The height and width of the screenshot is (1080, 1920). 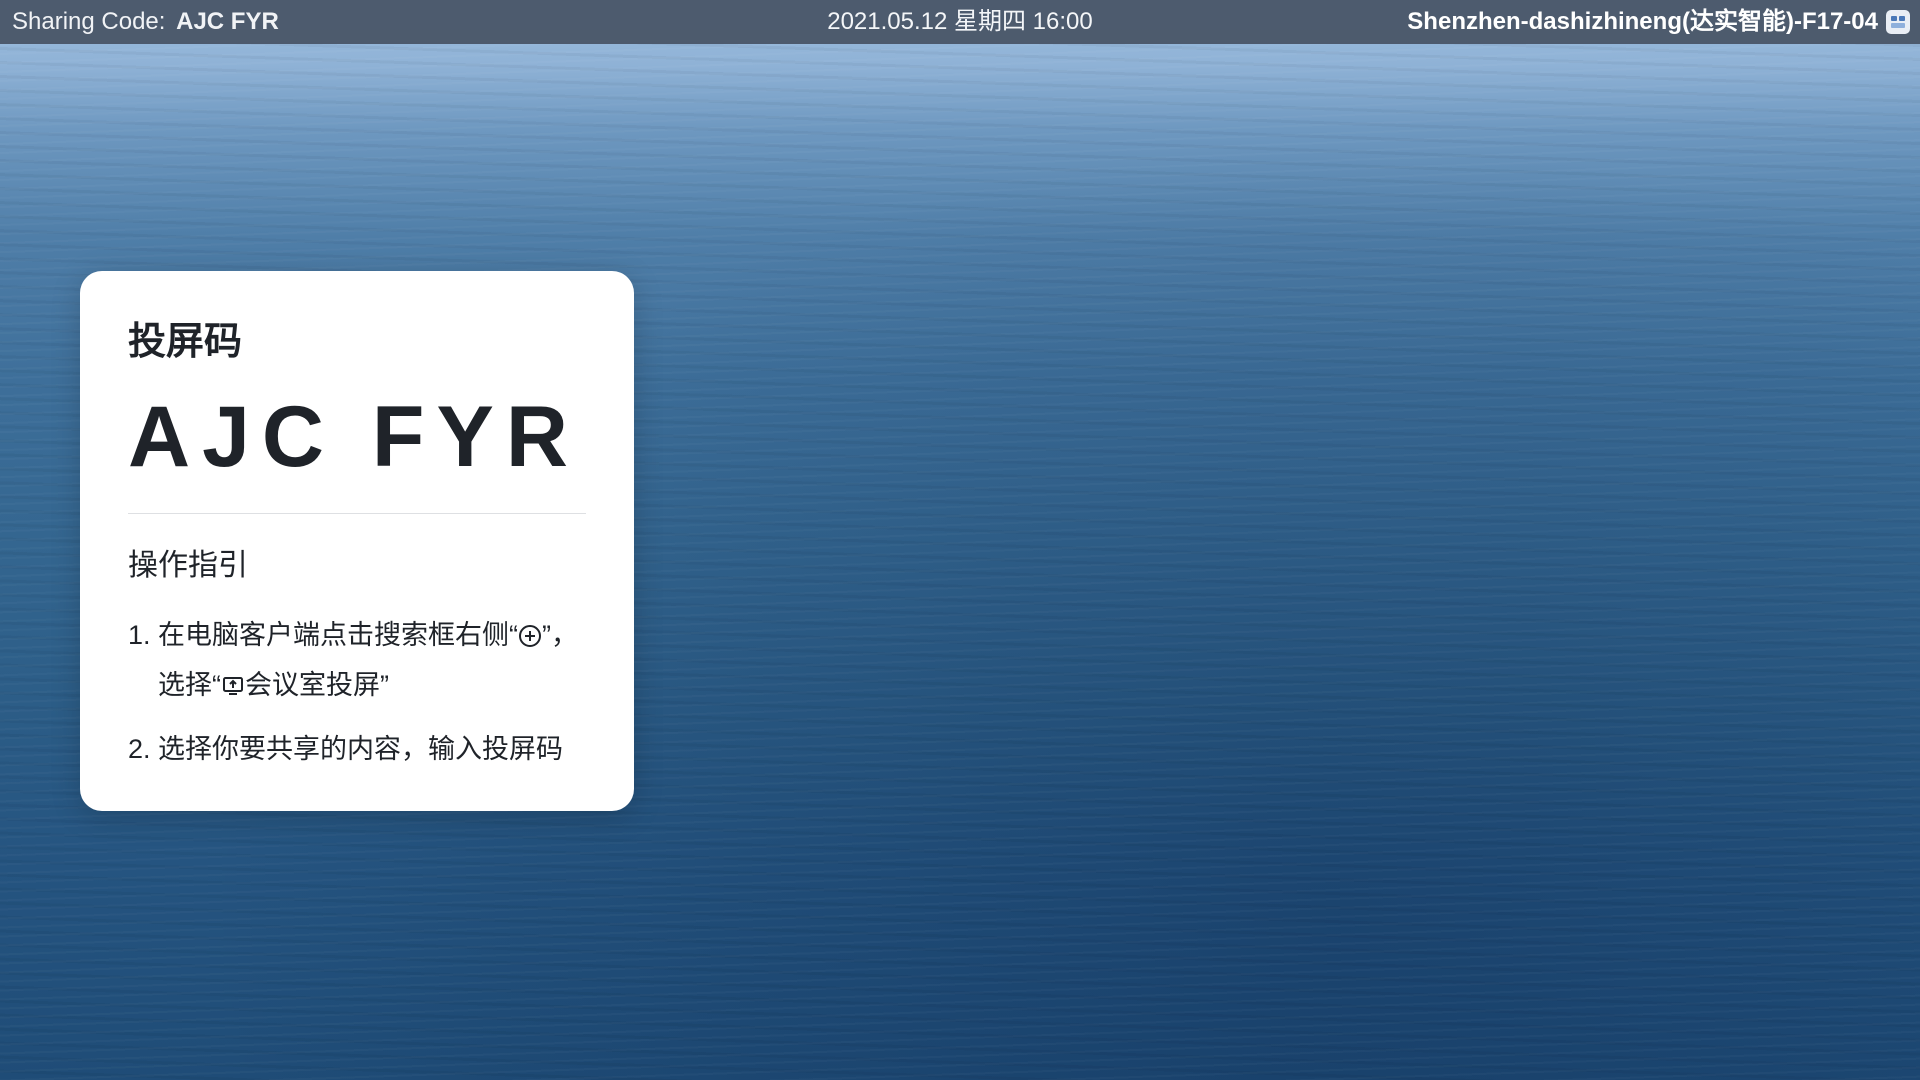 What do you see at coordinates (372, 662) in the screenshot?
I see `step-text: 在电脑客户端点击搜索框右侧“ ”， 选择“ 会议室投屏”` at bounding box center [372, 662].